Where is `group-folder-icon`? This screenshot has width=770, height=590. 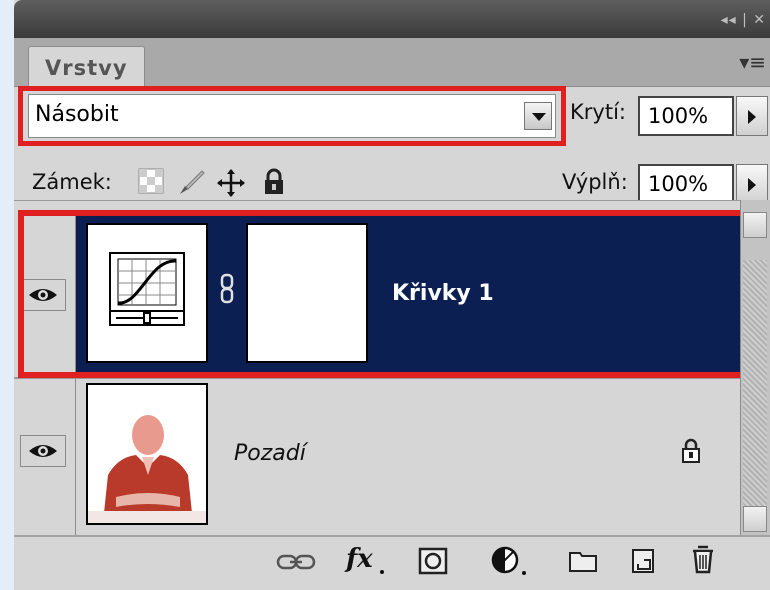
group-folder-icon is located at coordinates (583, 561).